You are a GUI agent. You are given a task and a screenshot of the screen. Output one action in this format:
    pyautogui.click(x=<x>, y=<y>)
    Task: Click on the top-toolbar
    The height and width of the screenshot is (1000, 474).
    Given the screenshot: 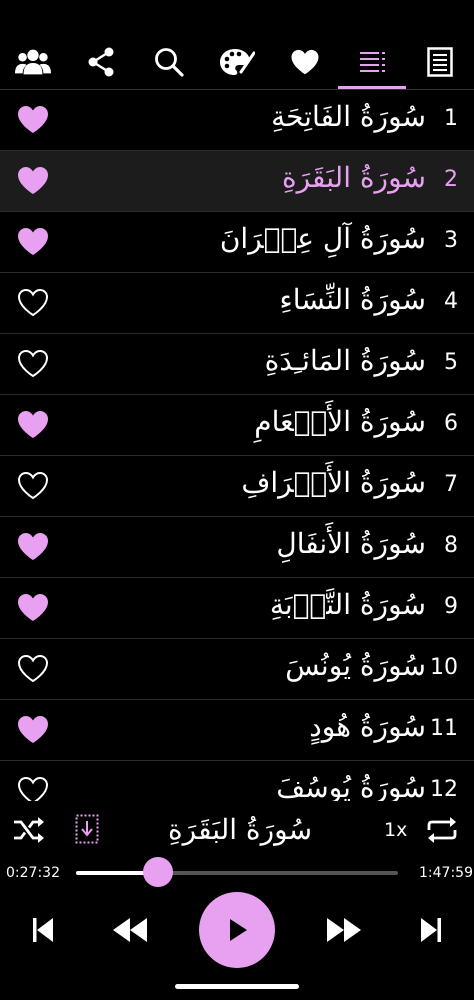 What is the action you would take?
    pyautogui.click(x=237, y=45)
    